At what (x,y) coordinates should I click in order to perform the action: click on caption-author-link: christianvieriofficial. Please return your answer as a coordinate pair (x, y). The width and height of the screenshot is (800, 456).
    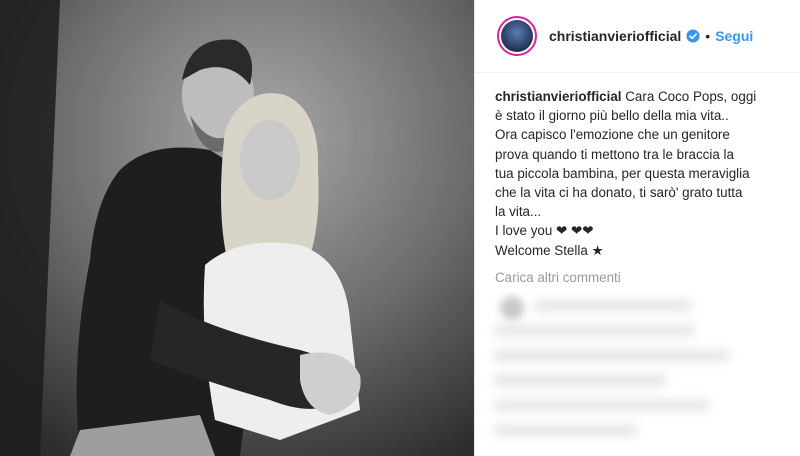
    Looking at the image, I should click on (558, 96).